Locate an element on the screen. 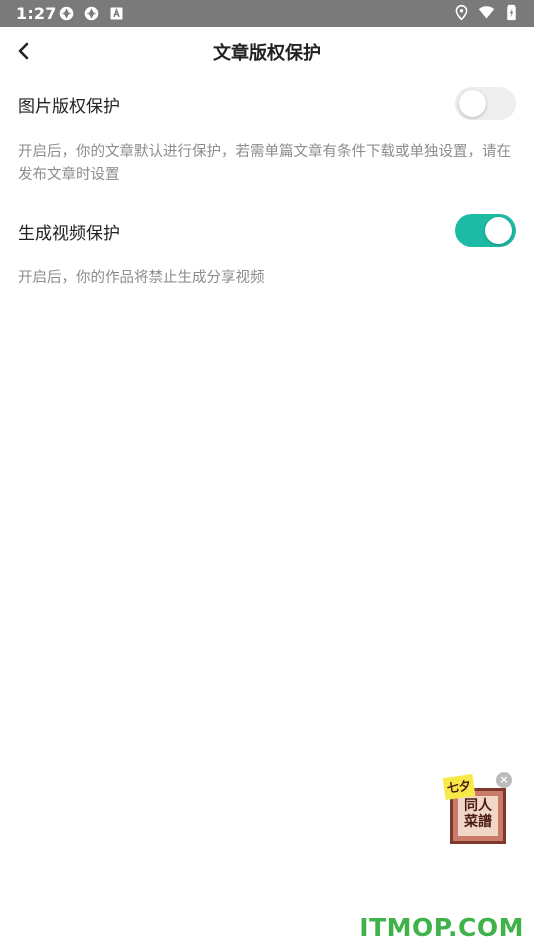 This screenshot has width=534, height=950. setting-image-copyright: 图片版权保护 is located at coordinates (267, 104).